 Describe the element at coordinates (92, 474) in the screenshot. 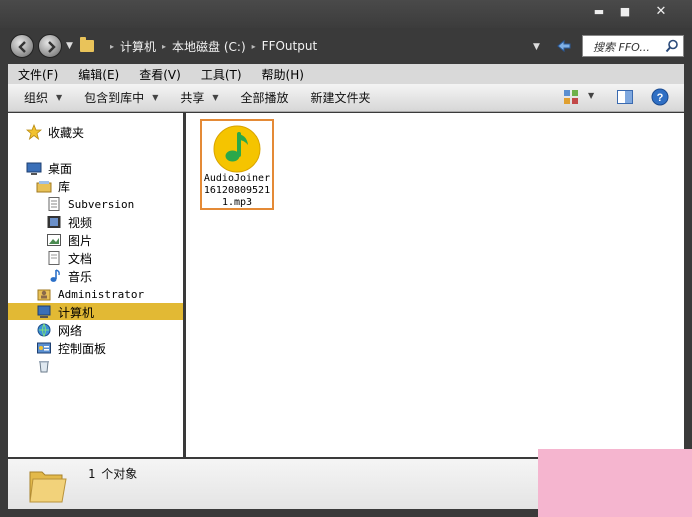

I see `item-count-number: 1` at that location.